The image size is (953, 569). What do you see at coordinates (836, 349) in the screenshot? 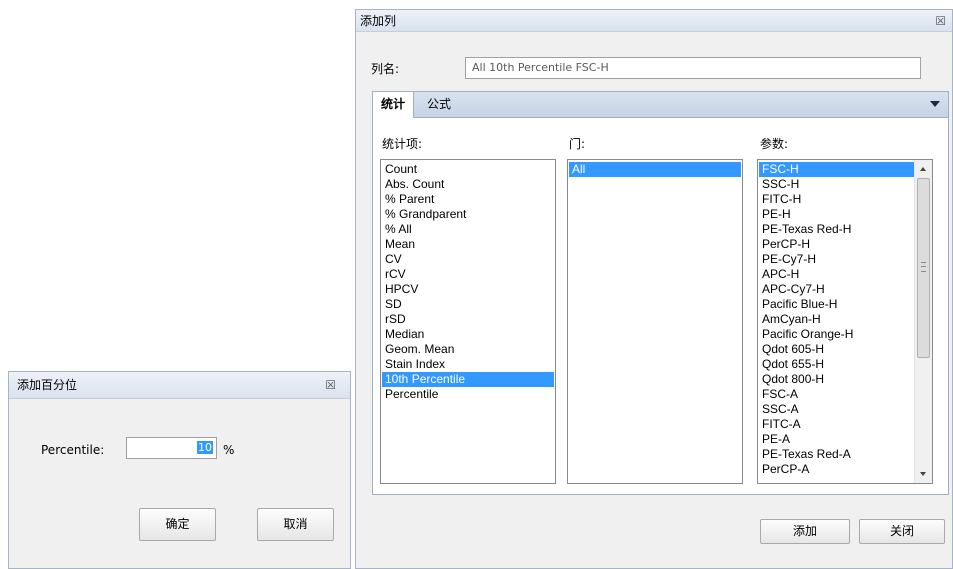
I see `param-list-item: Qdot 605-H` at bounding box center [836, 349].